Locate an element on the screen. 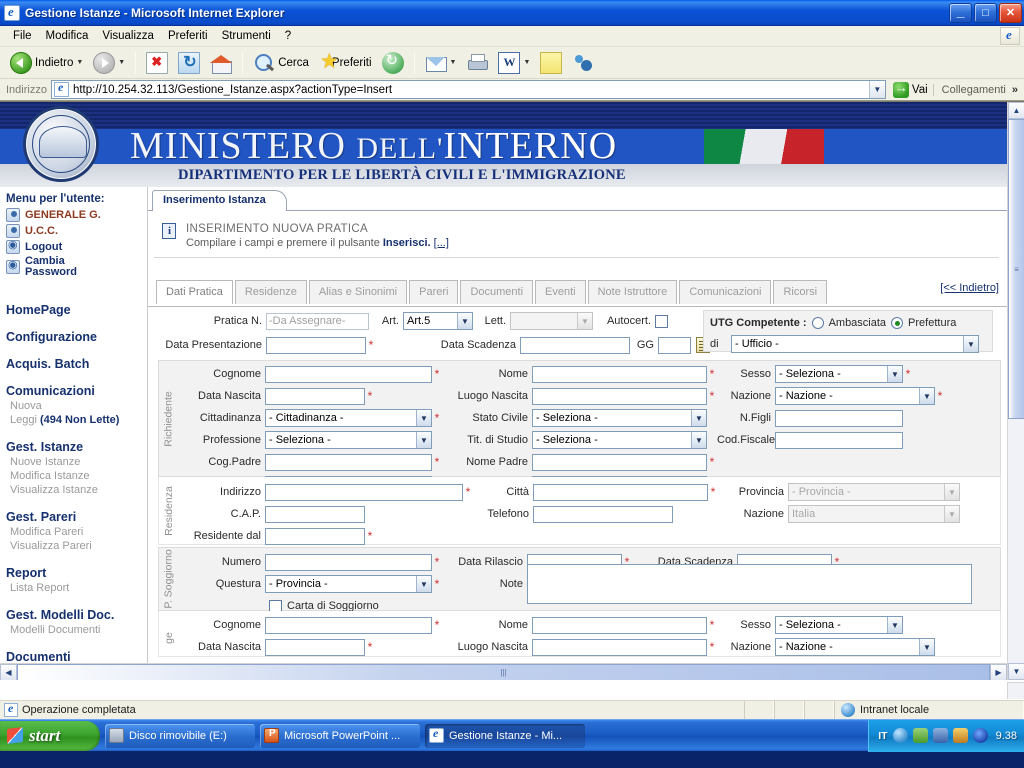  taskbar-item-disco-rimovibile: Disco rimovibile (E:) is located at coordinates (180, 735).